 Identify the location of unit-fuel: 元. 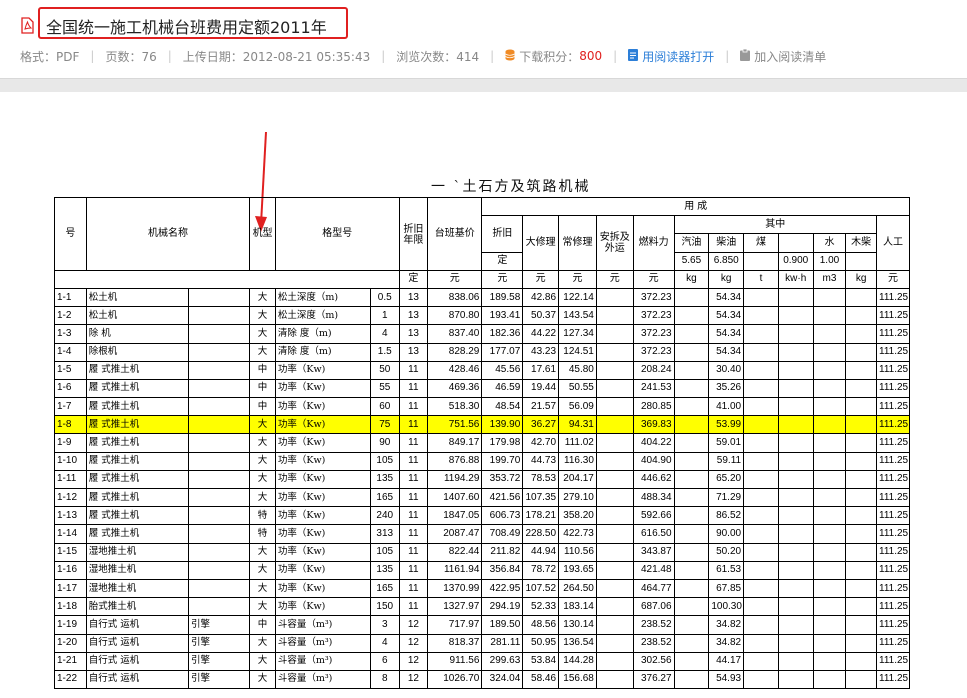
(653, 279).